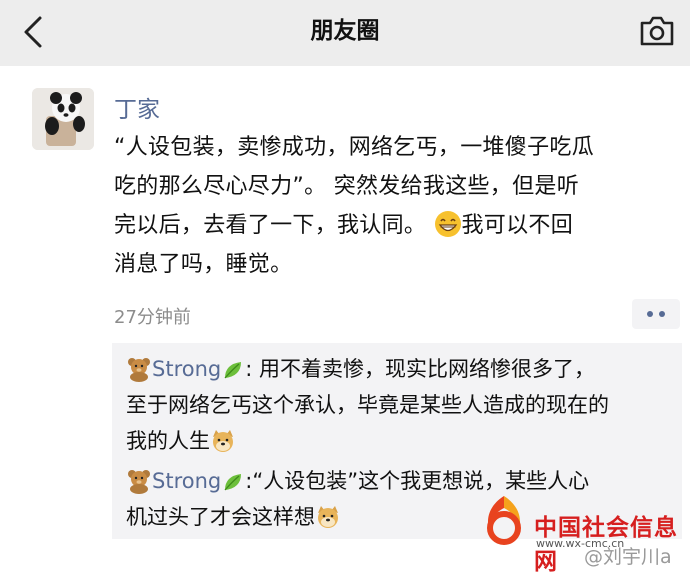 The height and width of the screenshot is (576, 690). I want to click on site-logo-icon, so click(504, 520).